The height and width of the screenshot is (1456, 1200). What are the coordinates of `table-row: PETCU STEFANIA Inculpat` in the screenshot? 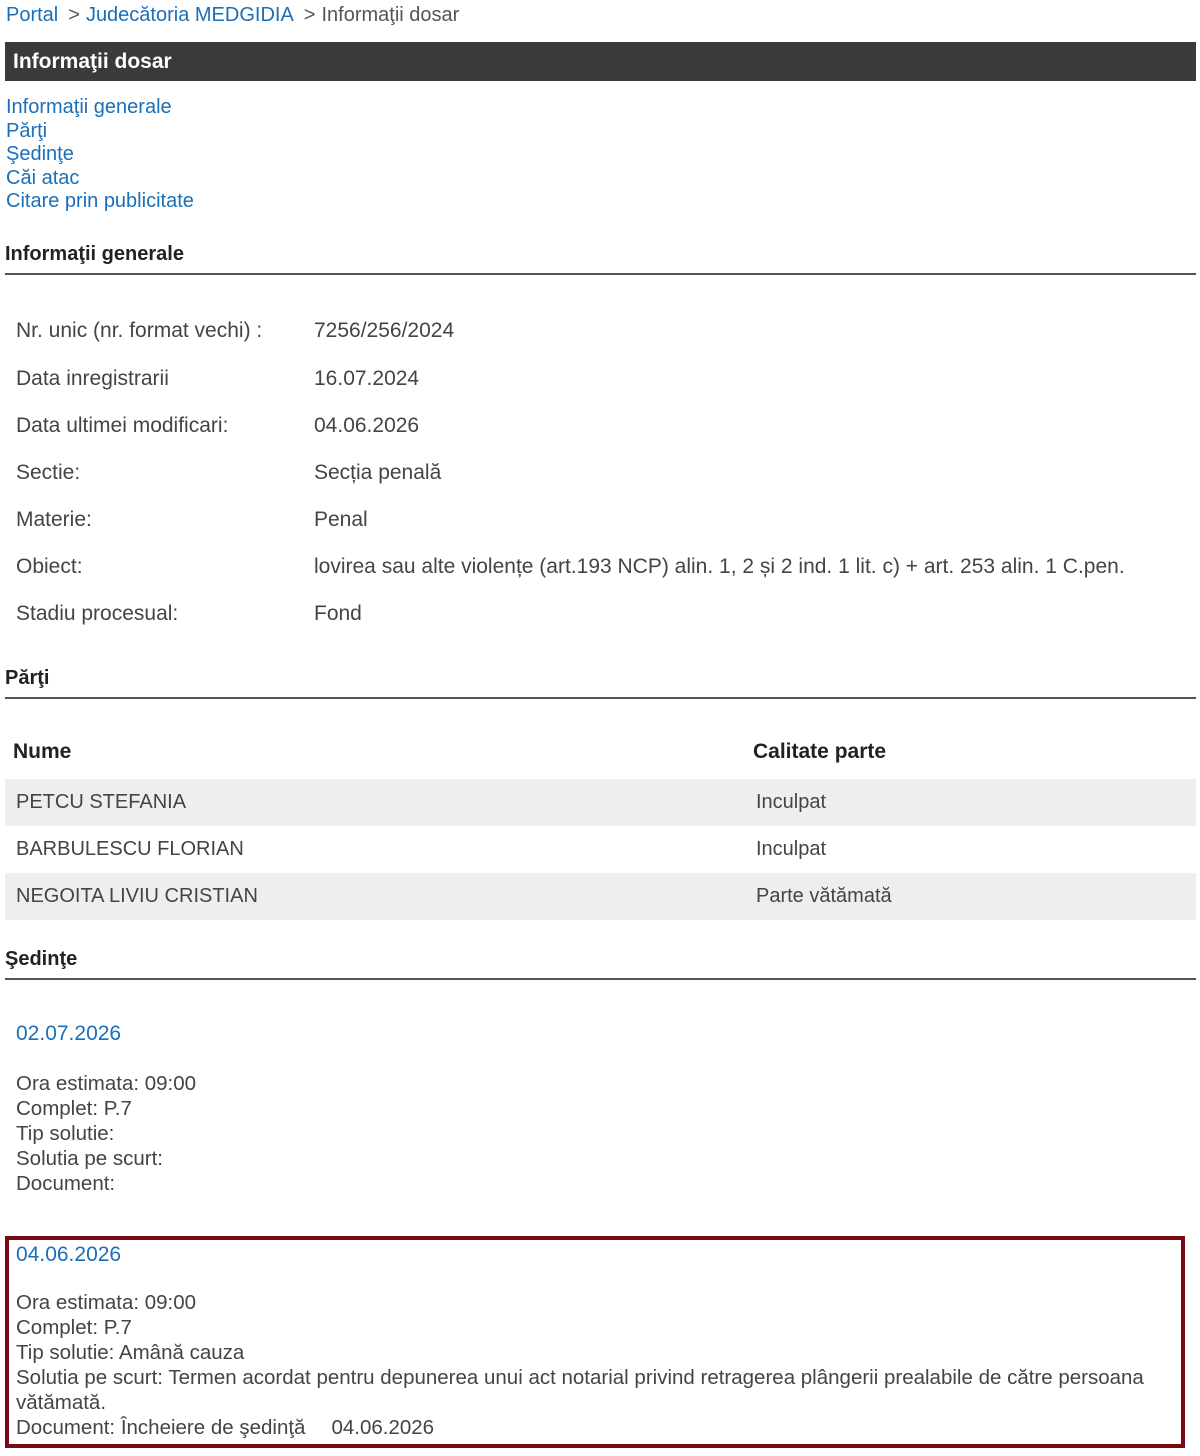 It's located at (600, 802).